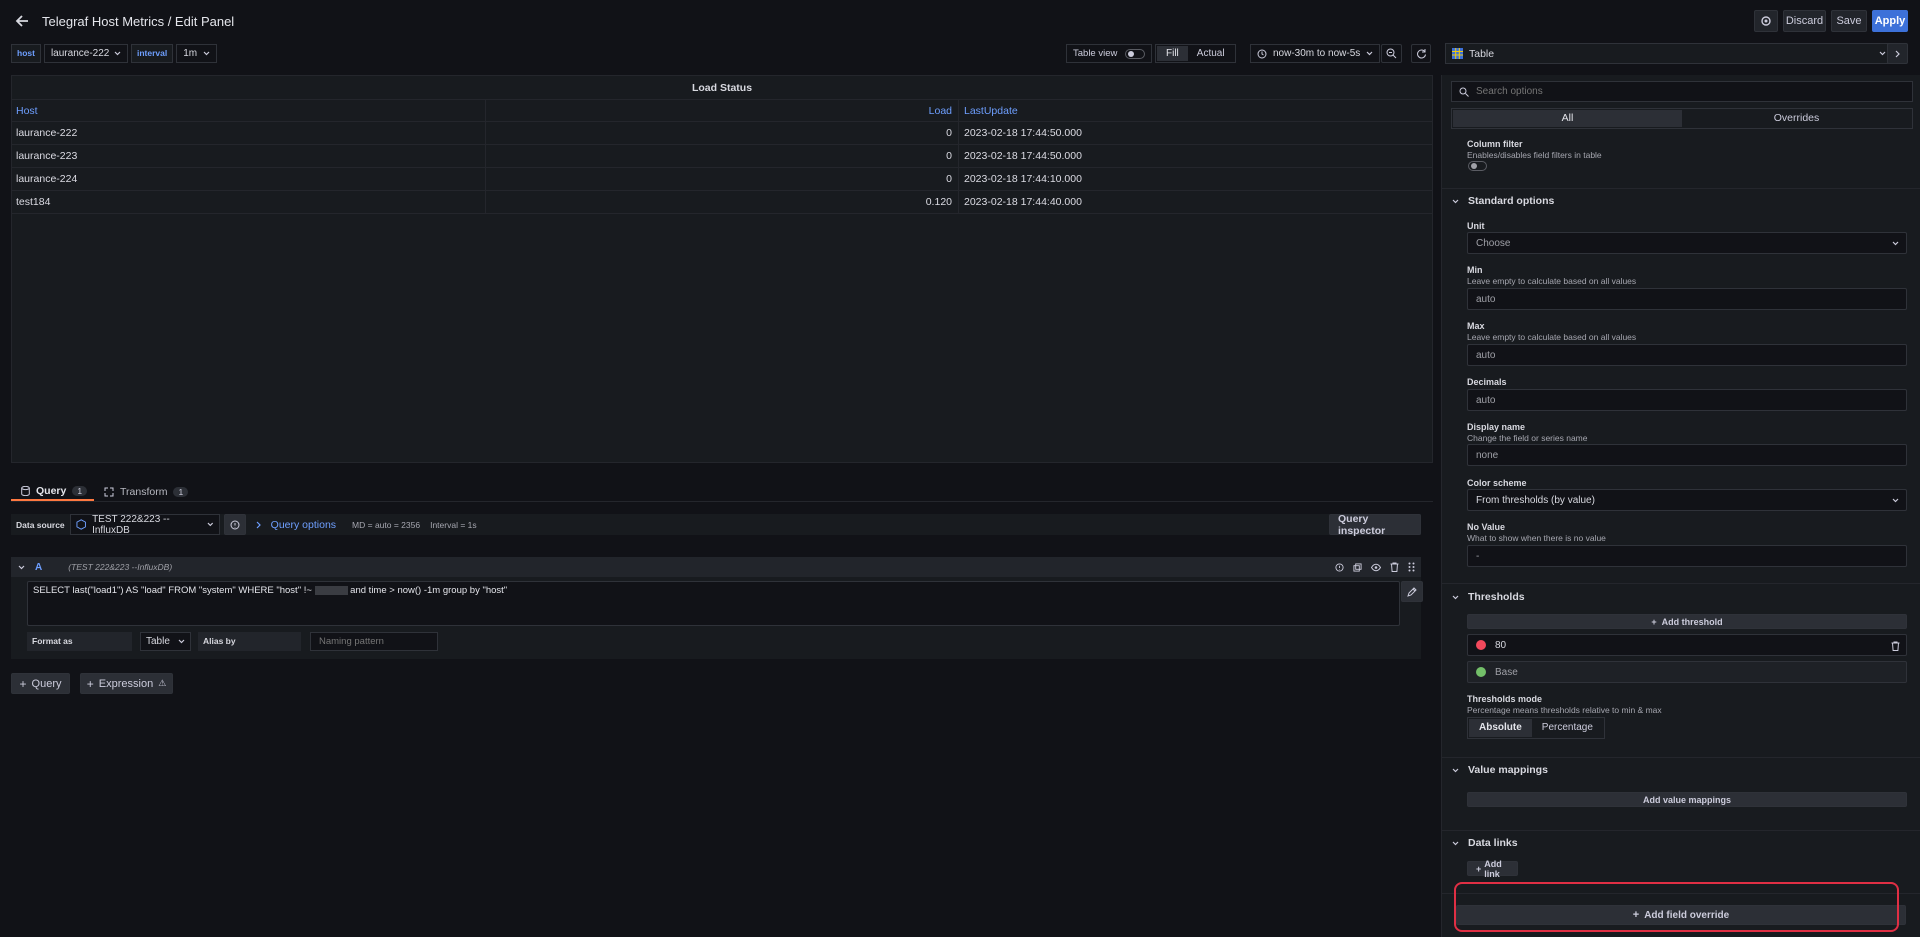 The height and width of the screenshot is (937, 1920). Describe the element at coordinates (1339, 567) in the screenshot. I see `help-icon` at that location.